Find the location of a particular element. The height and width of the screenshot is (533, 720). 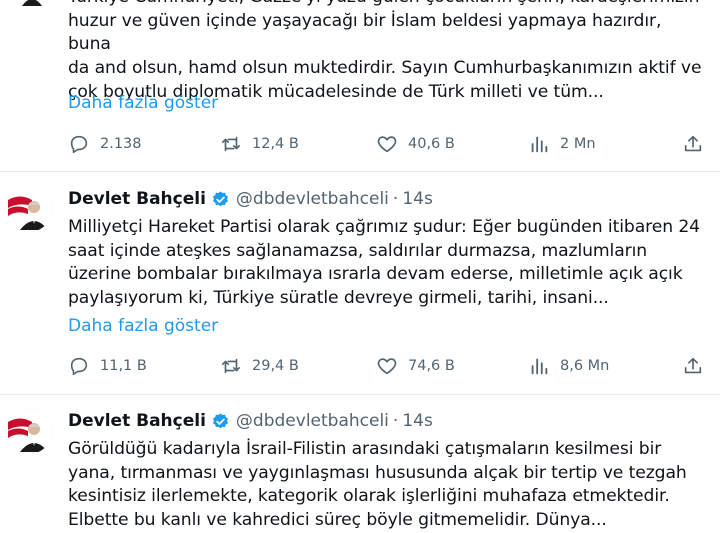

like-button: 40,6 B is located at coordinates (415, 144).